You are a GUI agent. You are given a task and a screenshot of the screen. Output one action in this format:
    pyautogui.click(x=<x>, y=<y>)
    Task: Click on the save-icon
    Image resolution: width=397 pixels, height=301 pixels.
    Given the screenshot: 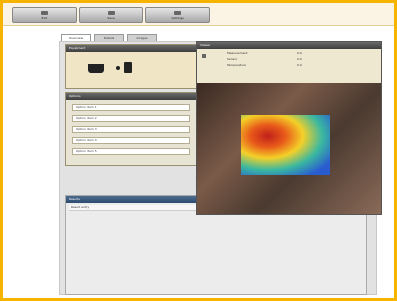 What is the action you would take?
    pyautogui.click(x=111, y=12)
    